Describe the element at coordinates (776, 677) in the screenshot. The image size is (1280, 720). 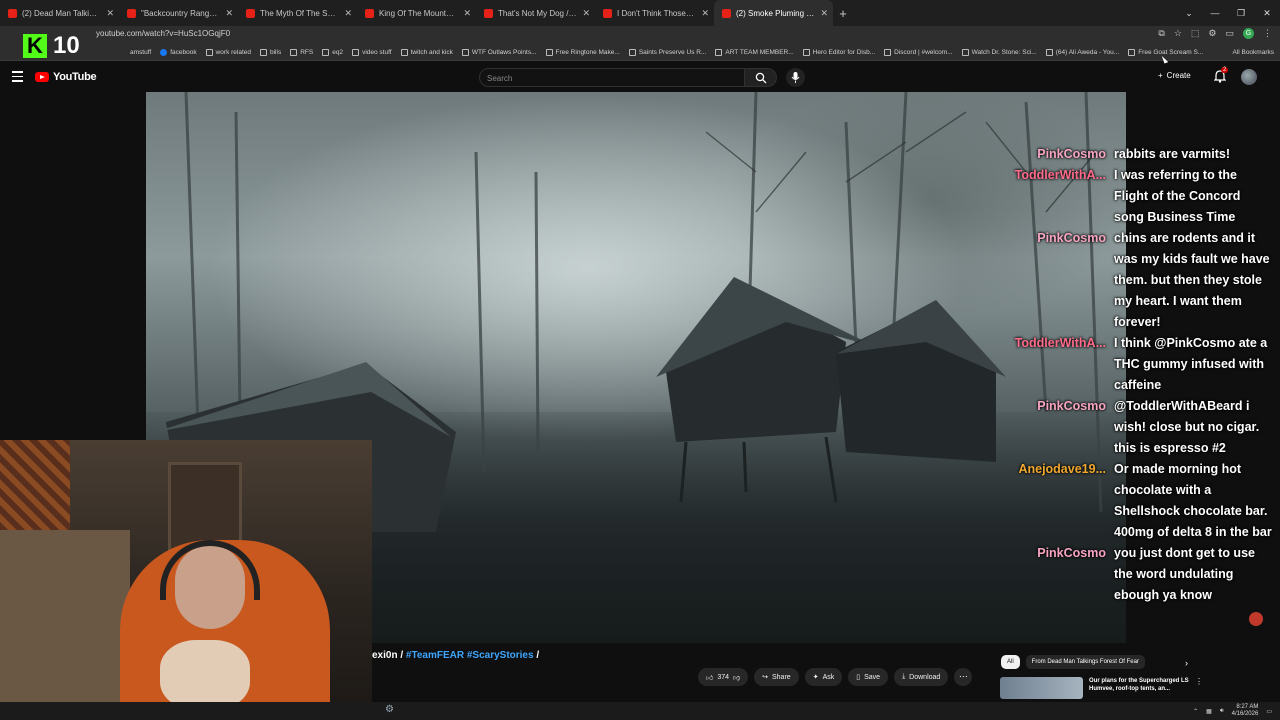
I see `share-button: ↪ Share` at that location.